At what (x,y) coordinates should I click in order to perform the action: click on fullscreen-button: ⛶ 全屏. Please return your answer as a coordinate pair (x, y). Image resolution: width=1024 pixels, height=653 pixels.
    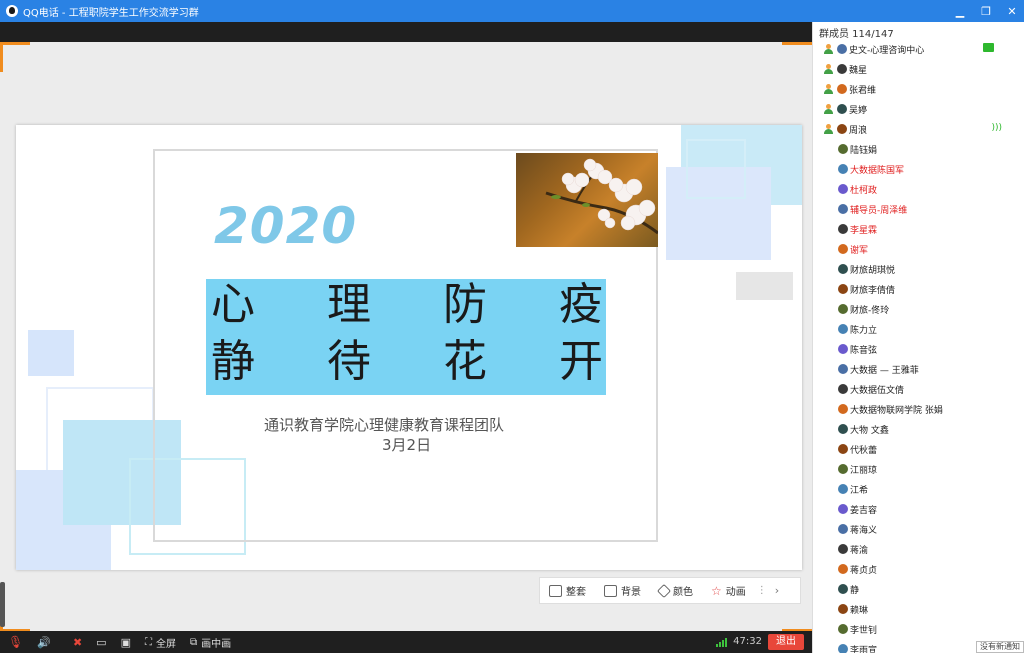
    Looking at the image, I should click on (160, 642).